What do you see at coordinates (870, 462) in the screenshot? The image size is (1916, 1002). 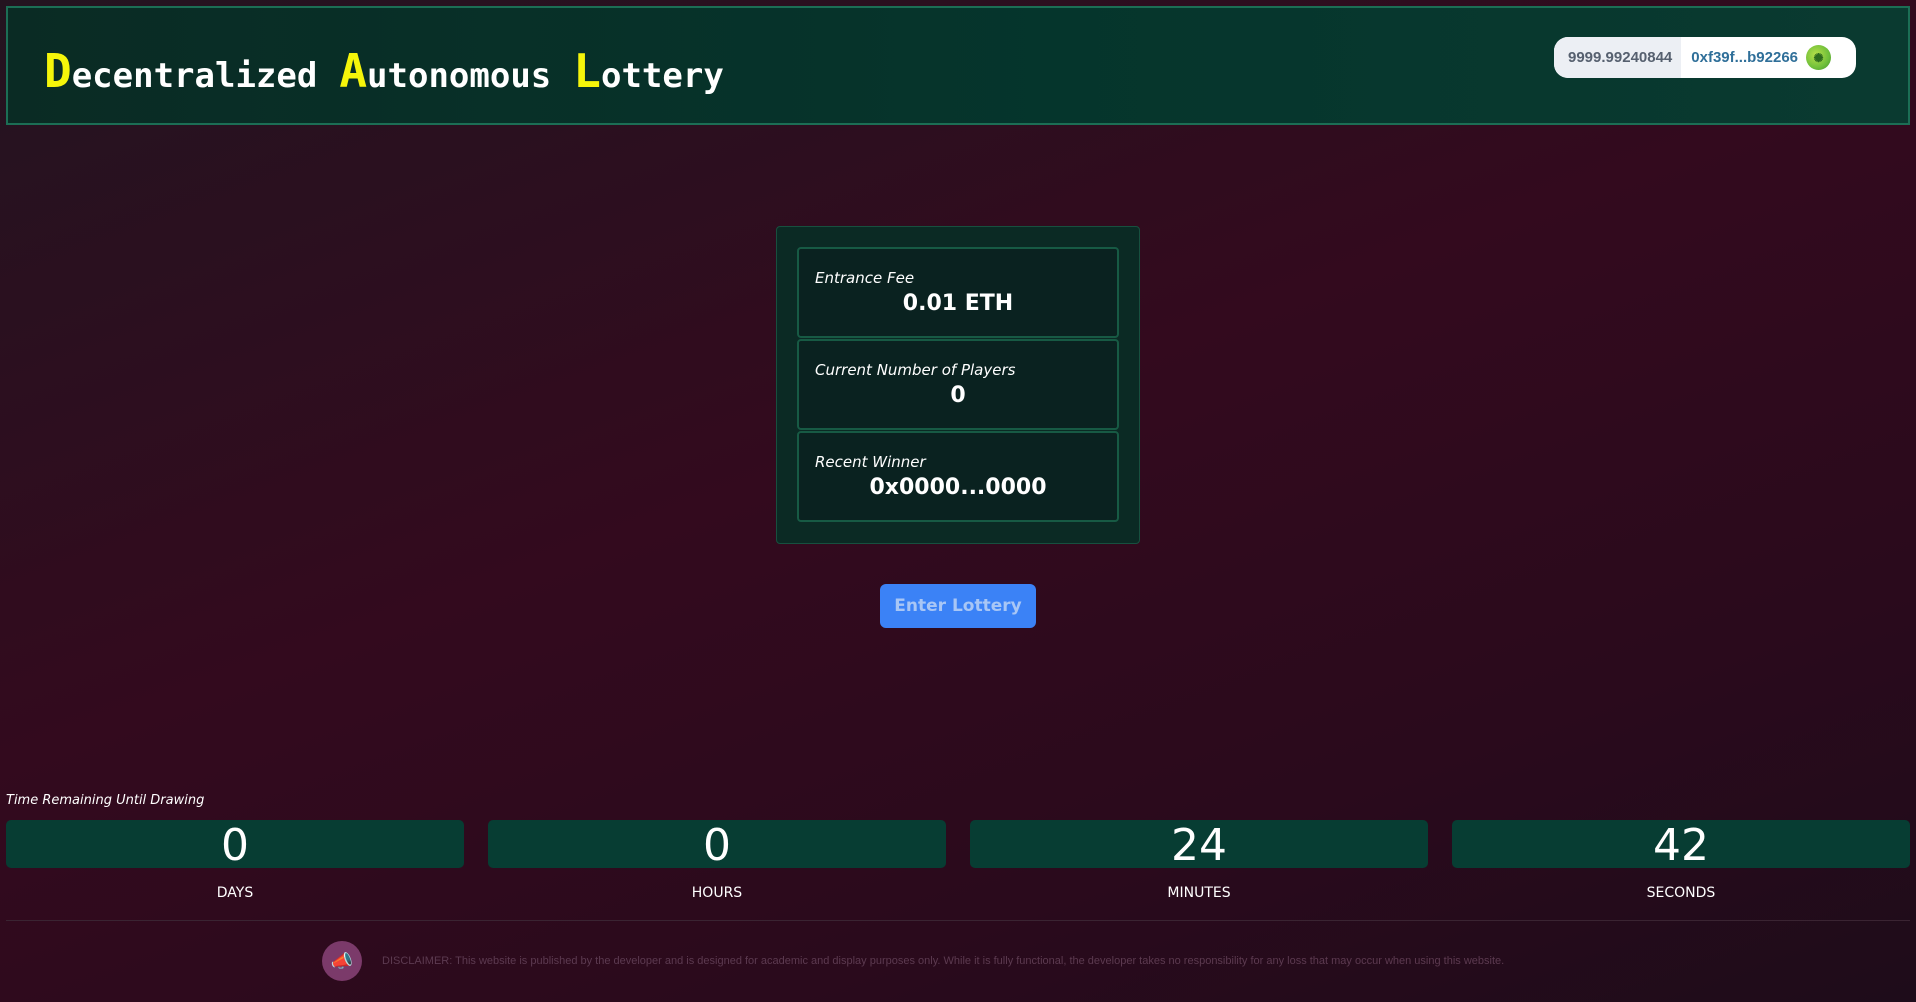 I see `recent-winner-label: Recent Winner` at bounding box center [870, 462].